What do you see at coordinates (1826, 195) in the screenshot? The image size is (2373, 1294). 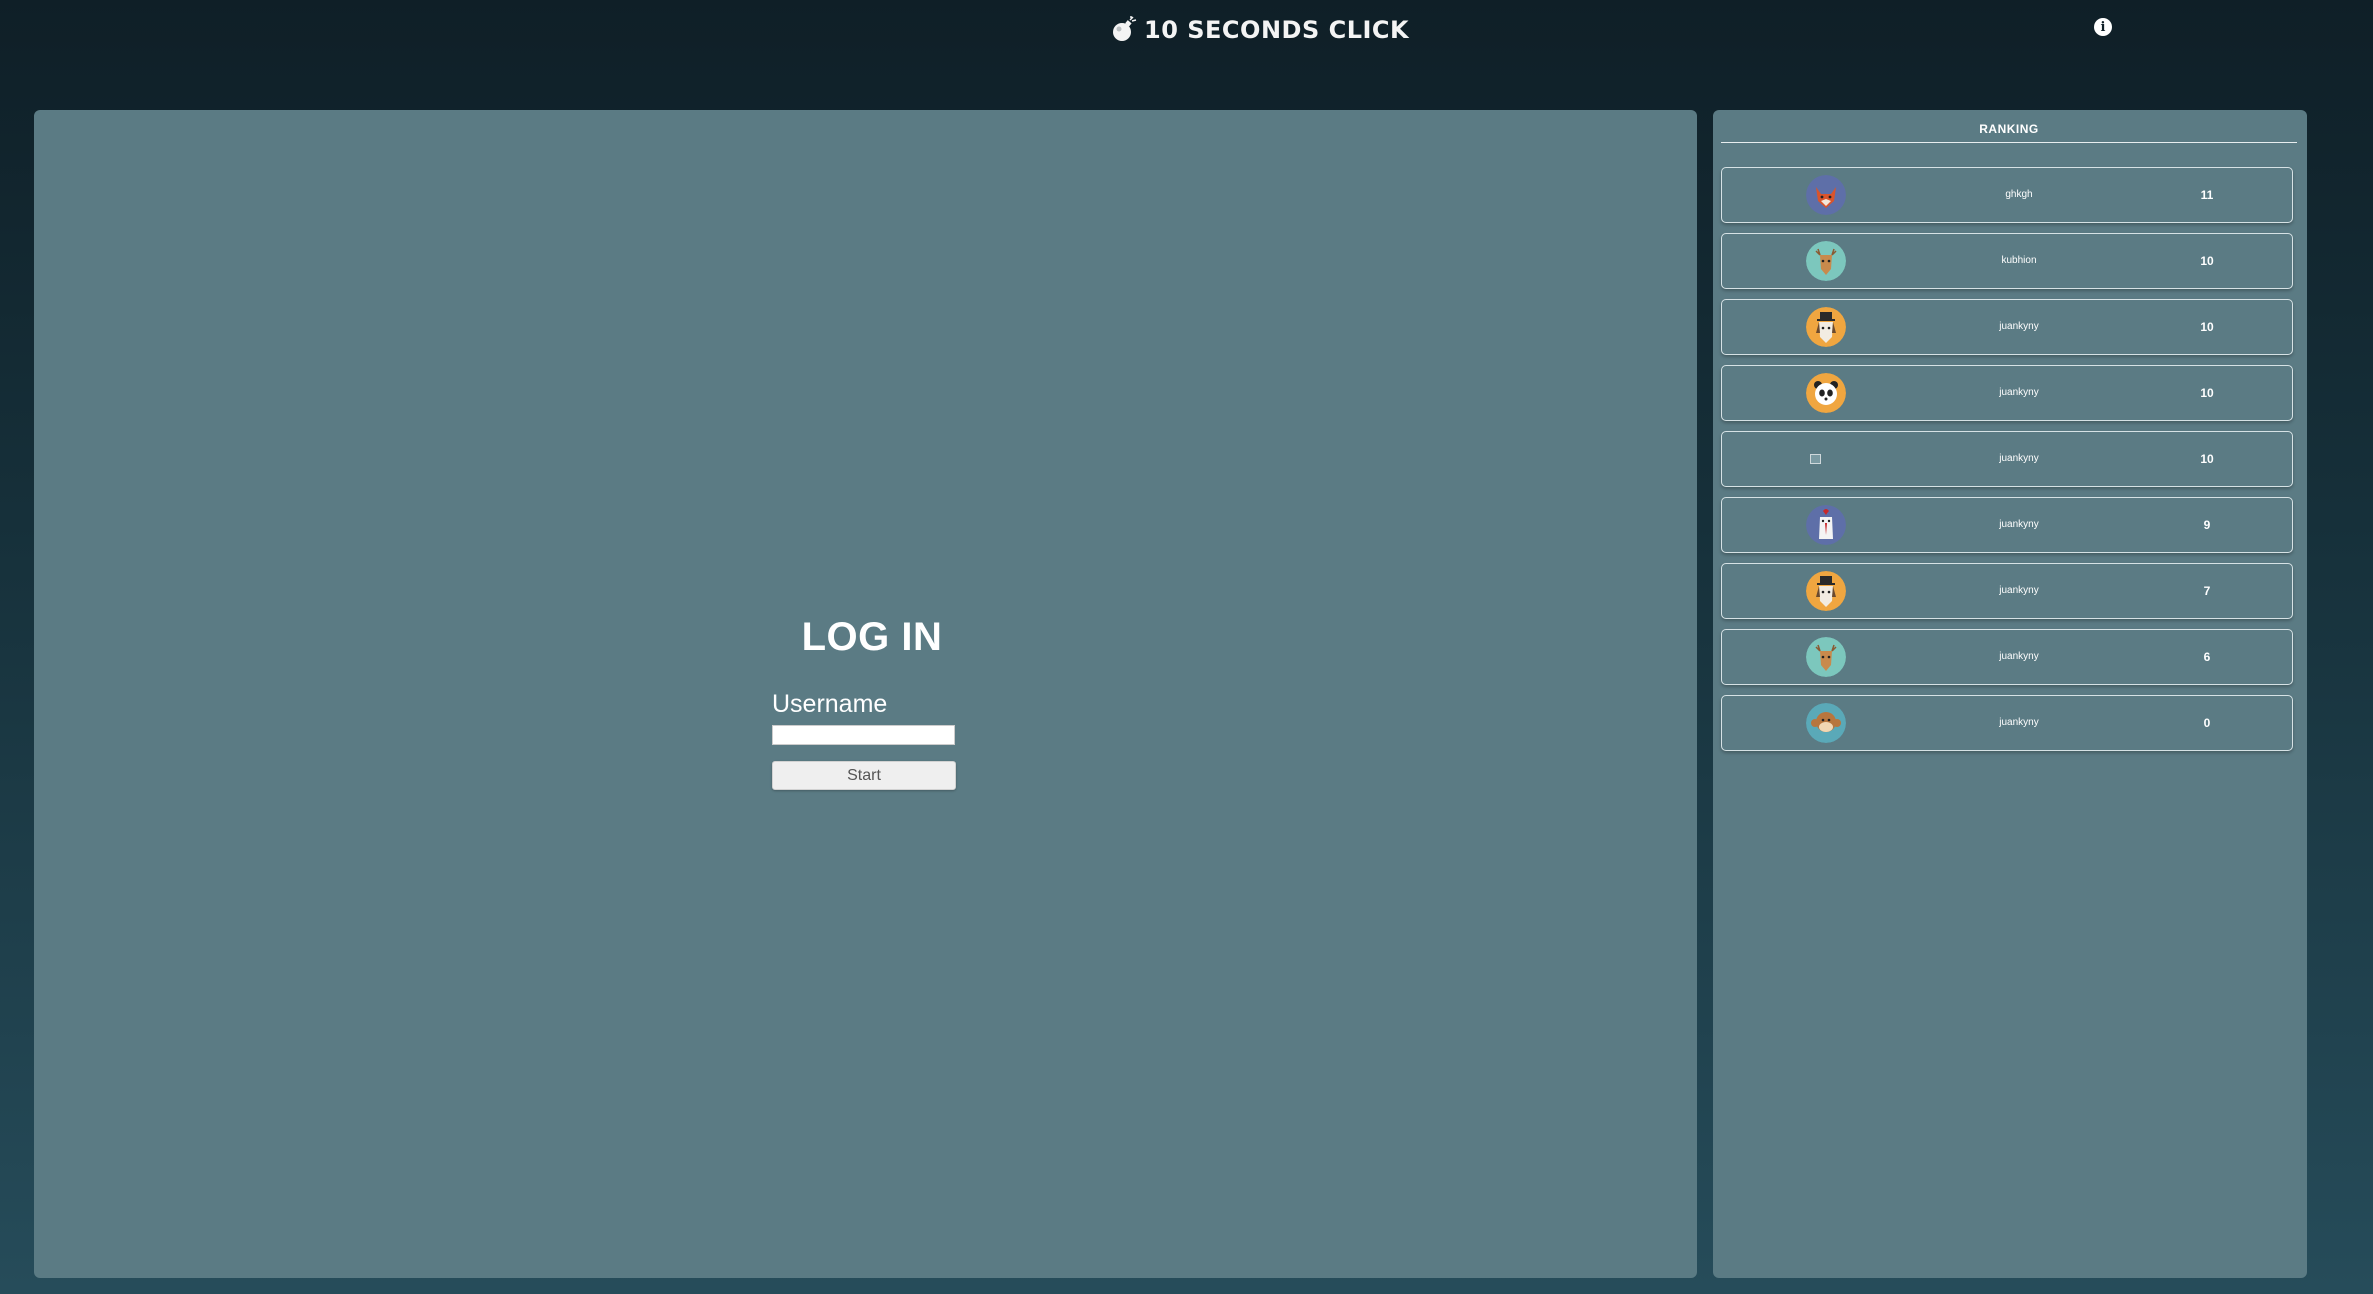 I see `fox-avatar` at bounding box center [1826, 195].